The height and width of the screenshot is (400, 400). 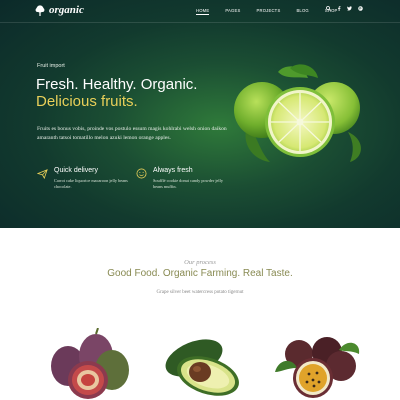 What do you see at coordinates (297, 113) in the screenshot?
I see `limes-image` at bounding box center [297, 113].